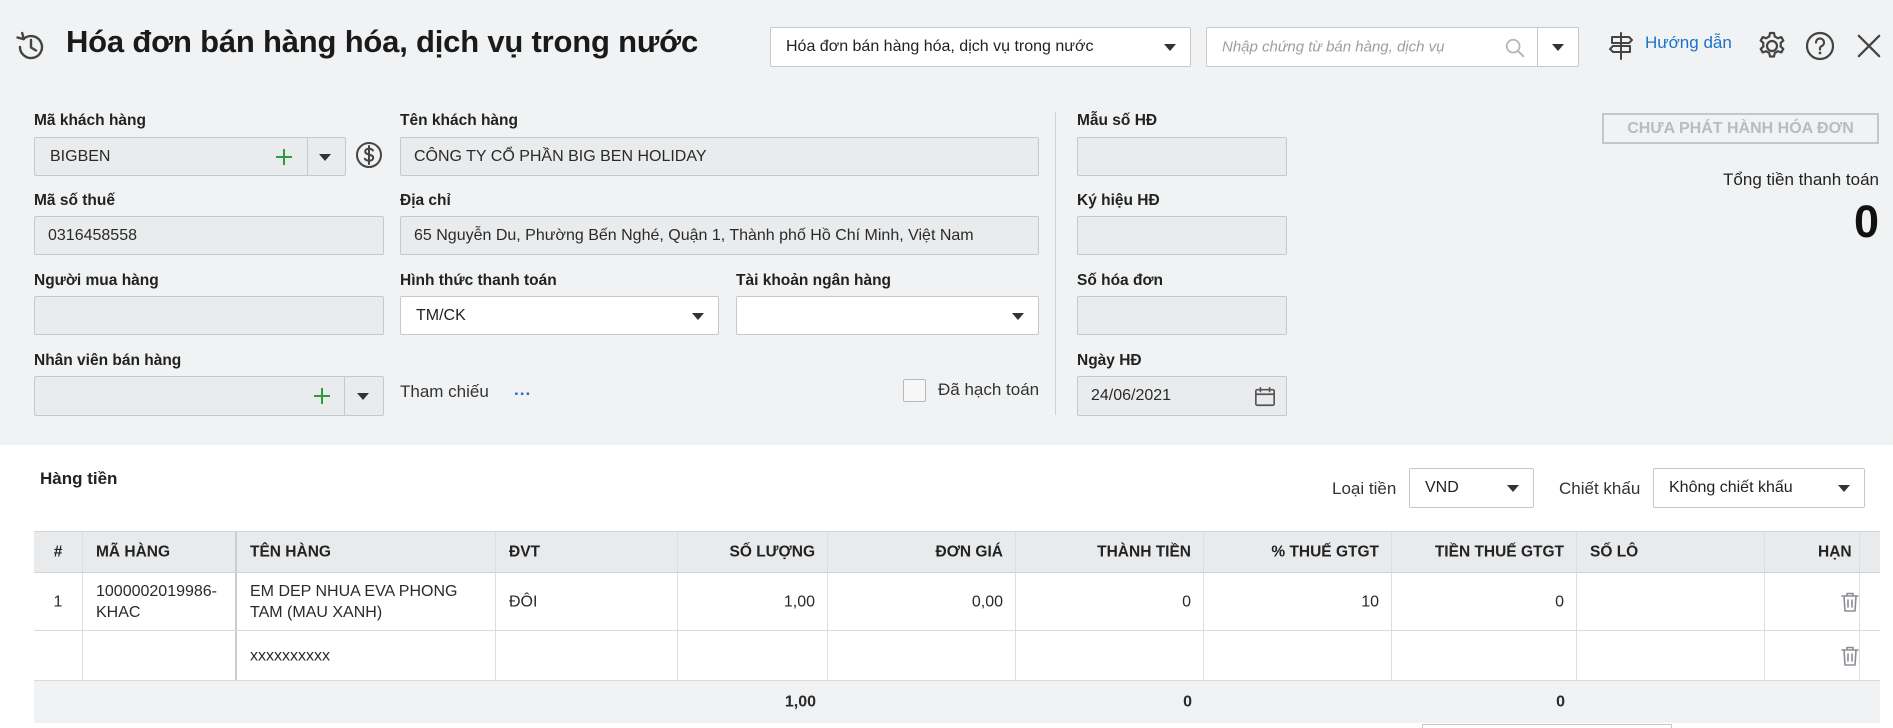  What do you see at coordinates (90, 120) in the screenshot?
I see `customer-code-label: Mã khách hàng` at bounding box center [90, 120].